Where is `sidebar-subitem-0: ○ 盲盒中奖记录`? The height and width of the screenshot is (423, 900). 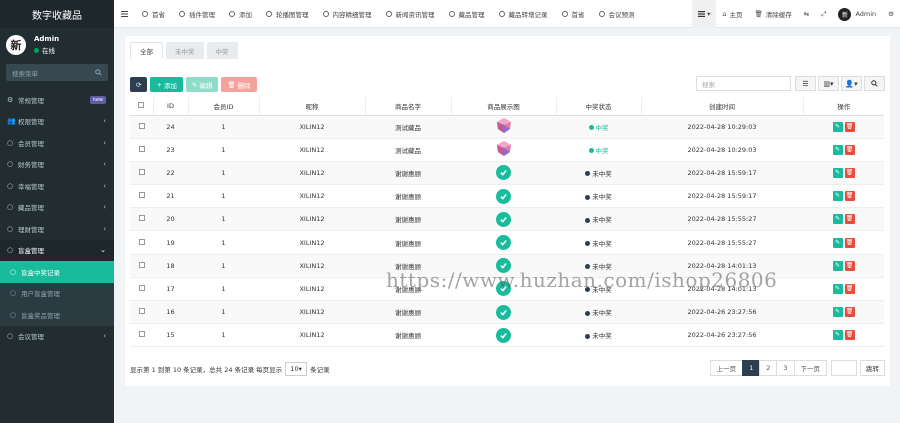 sidebar-subitem-0: ○ 盲盒中奖记录 is located at coordinates (57, 272).